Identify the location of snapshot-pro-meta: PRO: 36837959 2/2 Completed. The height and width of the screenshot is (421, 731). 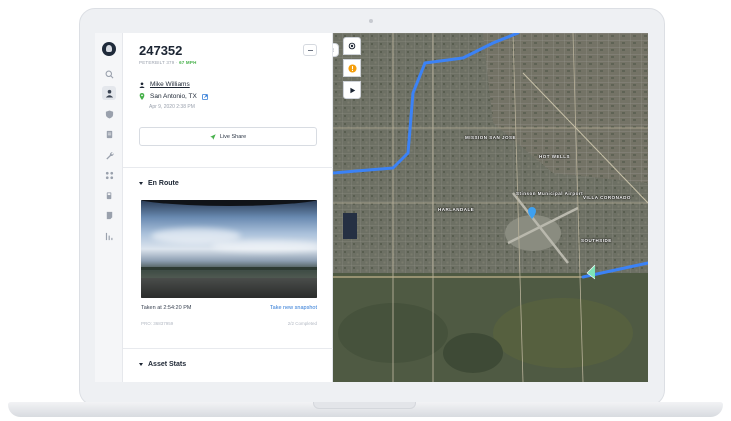
(229, 323).